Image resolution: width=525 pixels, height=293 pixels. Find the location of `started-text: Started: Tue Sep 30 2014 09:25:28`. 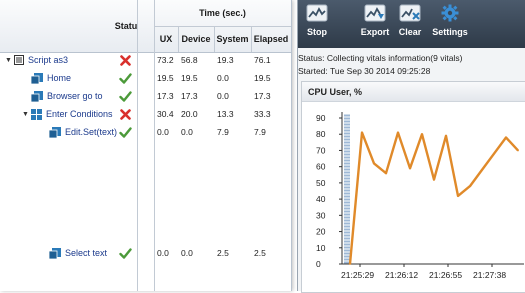

started-text: Started: Tue Sep 30 2014 09:25:28 is located at coordinates (364, 71).